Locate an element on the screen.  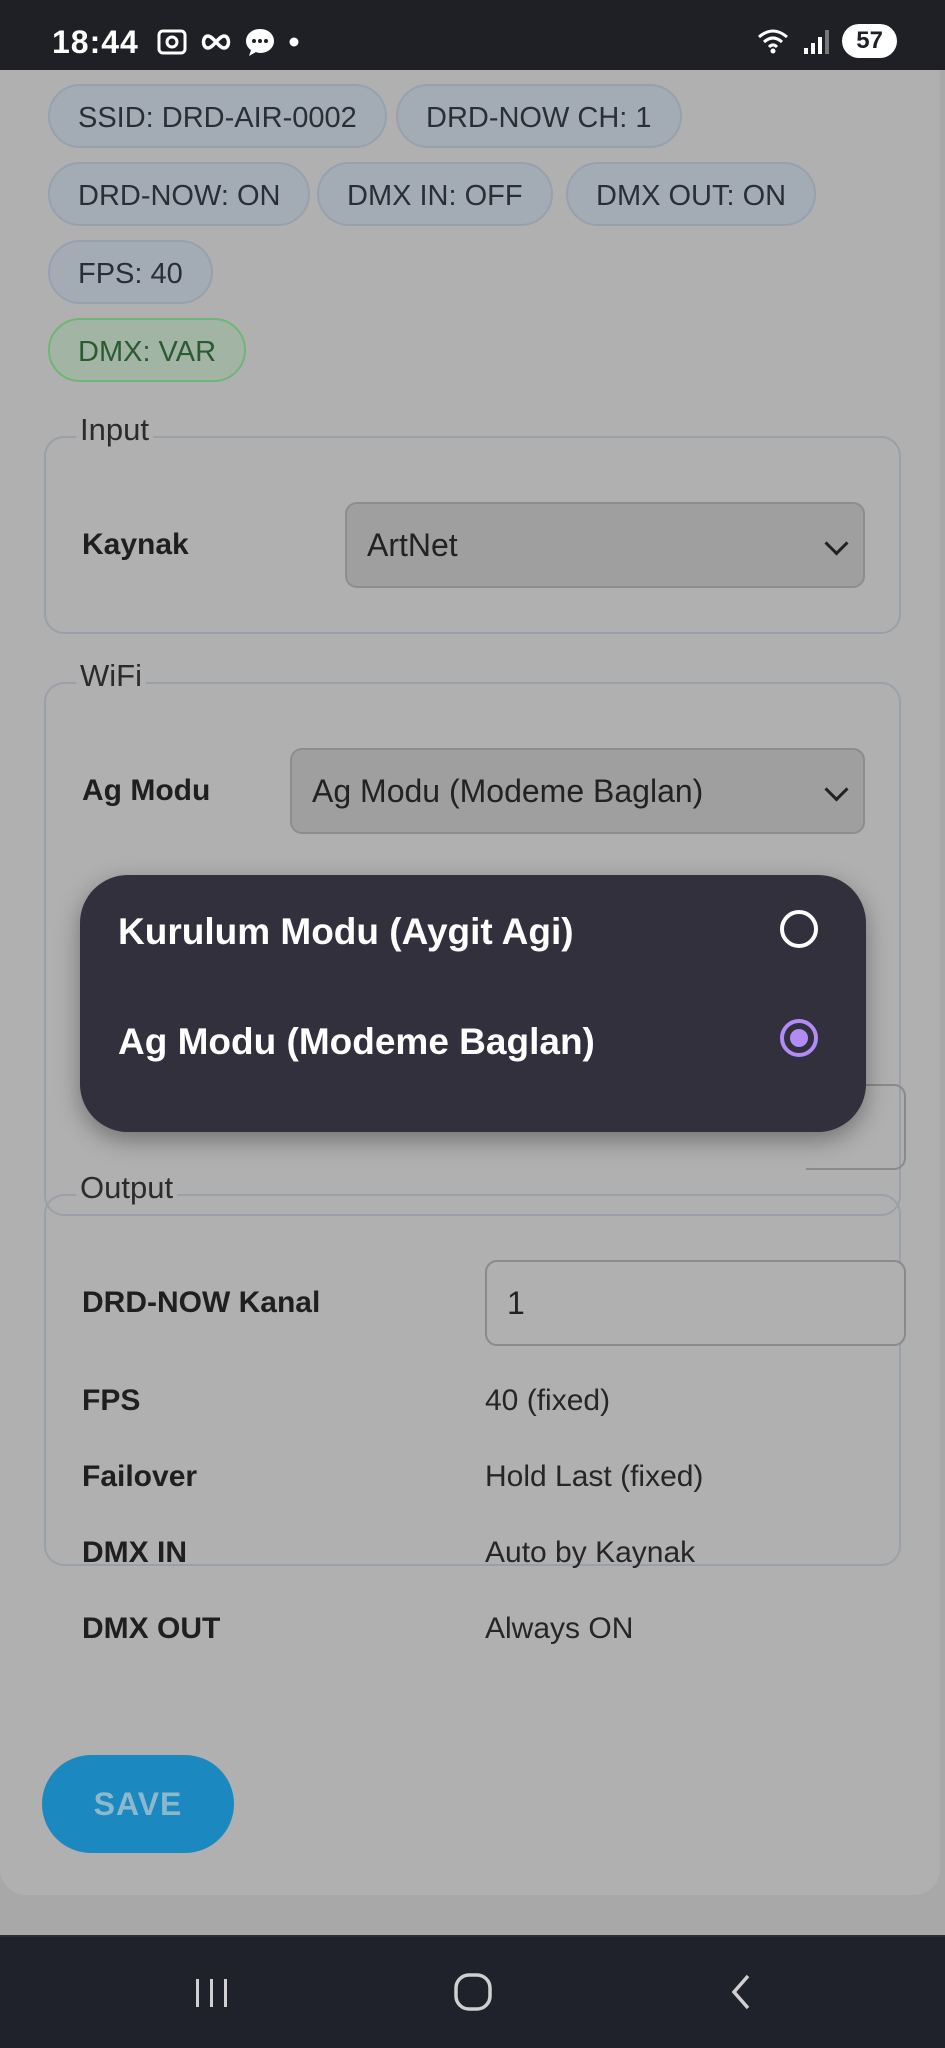
status-chip-drd-now-channel: DRD-NOW CH: 1 is located at coordinates (539, 116).